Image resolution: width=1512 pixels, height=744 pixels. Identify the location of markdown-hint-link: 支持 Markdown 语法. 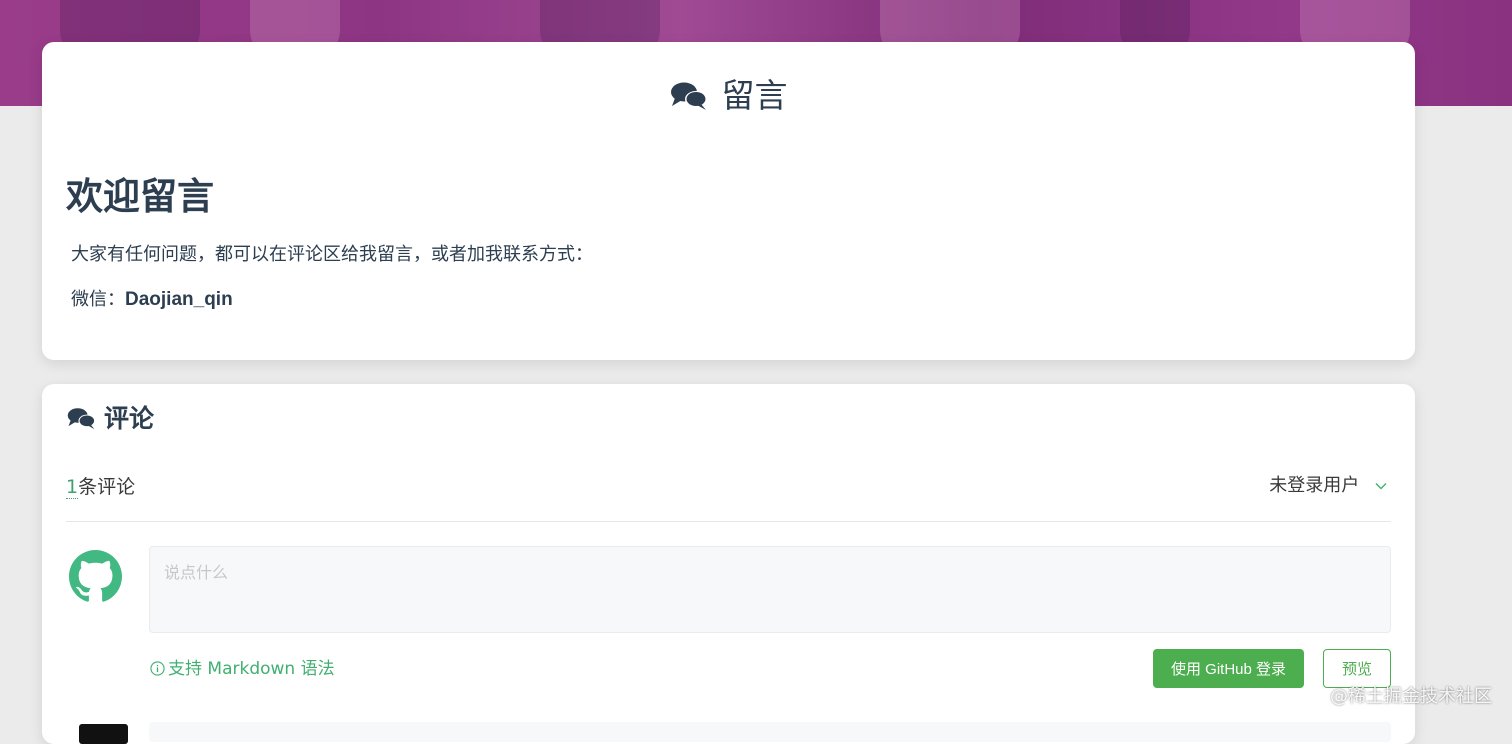
(242, 670).